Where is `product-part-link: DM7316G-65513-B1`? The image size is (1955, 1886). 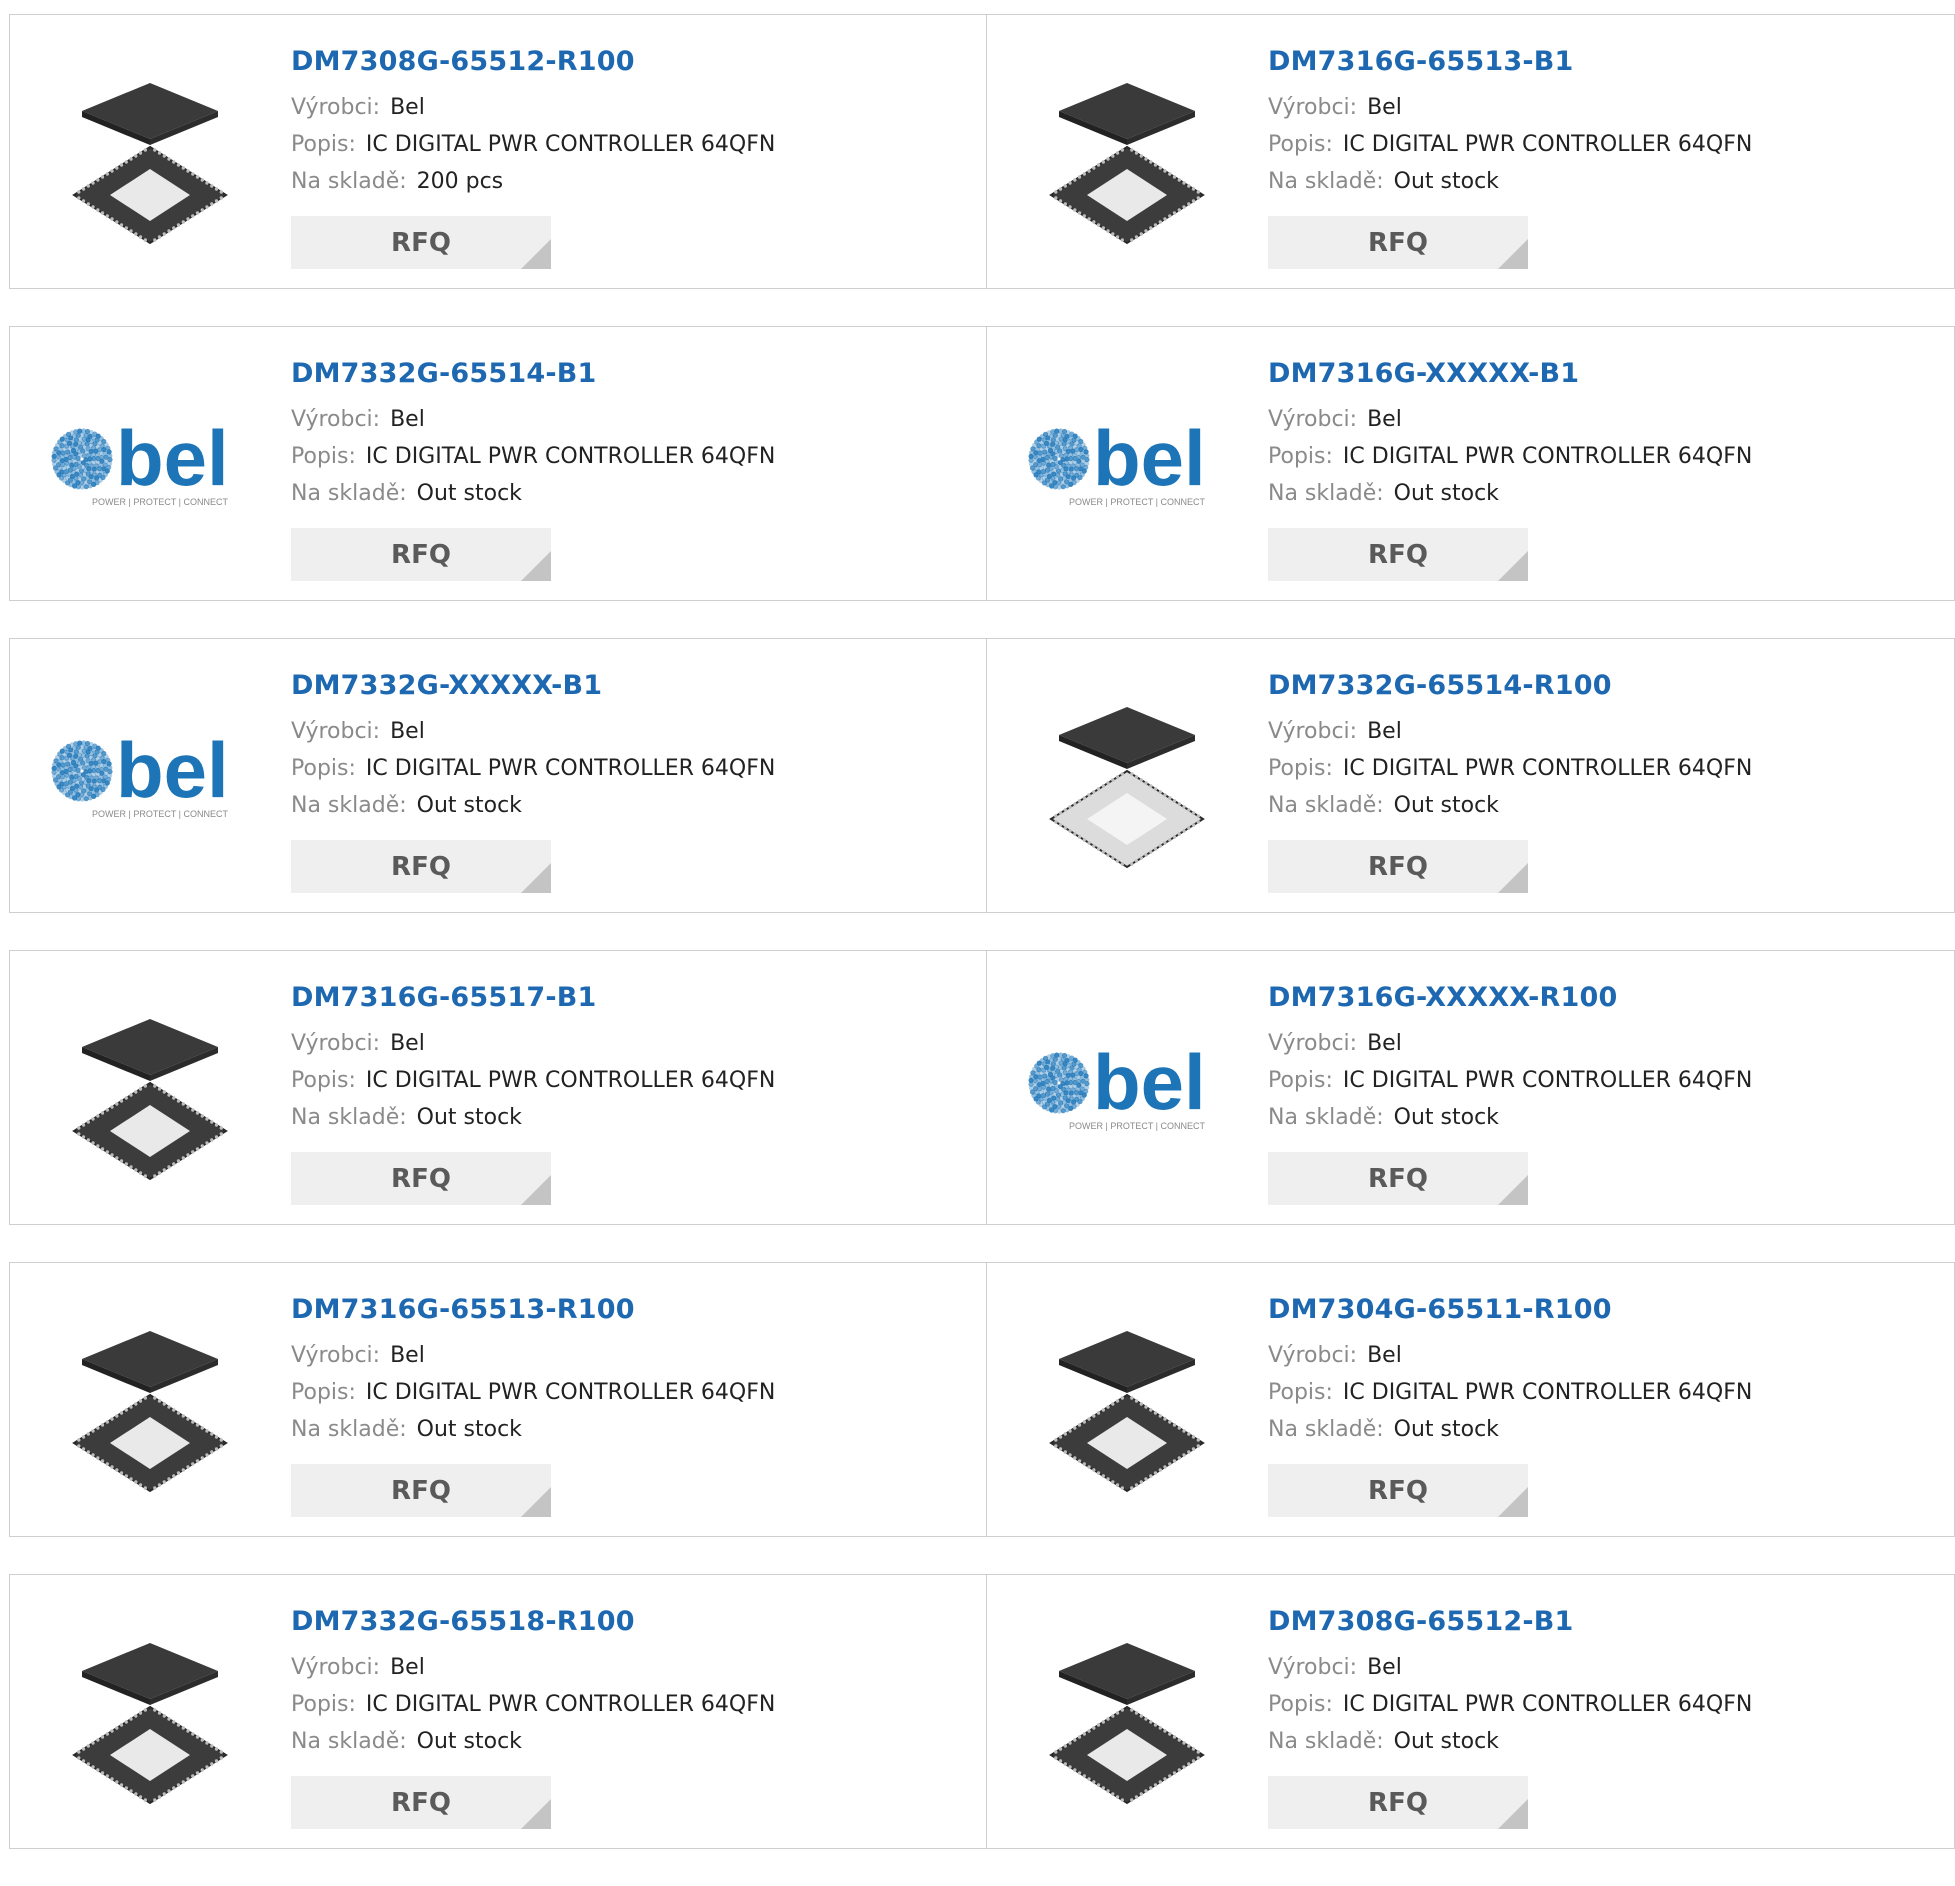
product-part-link: DM7316G-65513-B1 is located at coordinates (1510, 62).